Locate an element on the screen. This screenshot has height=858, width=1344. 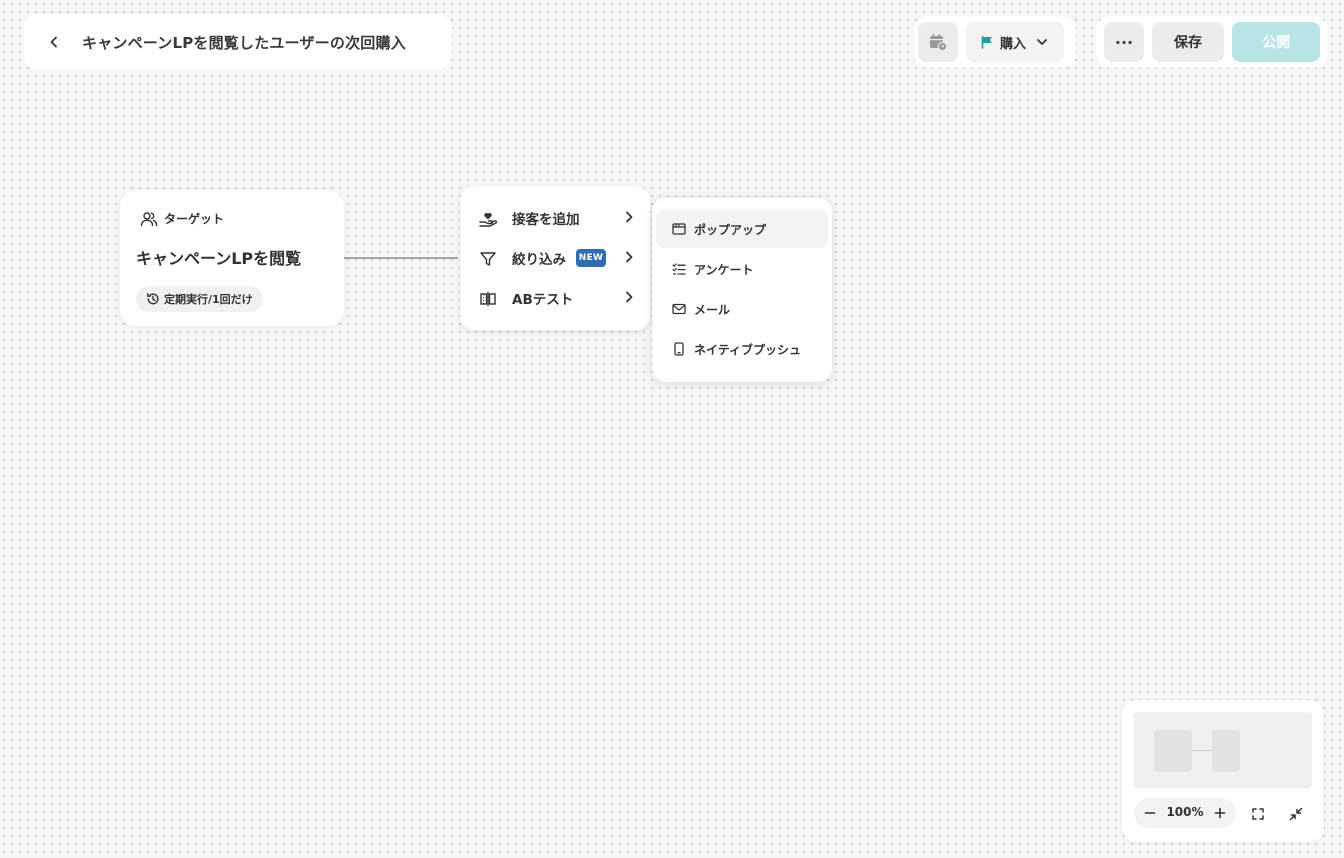
collapse-icon is located at coordinates (1296, 814).